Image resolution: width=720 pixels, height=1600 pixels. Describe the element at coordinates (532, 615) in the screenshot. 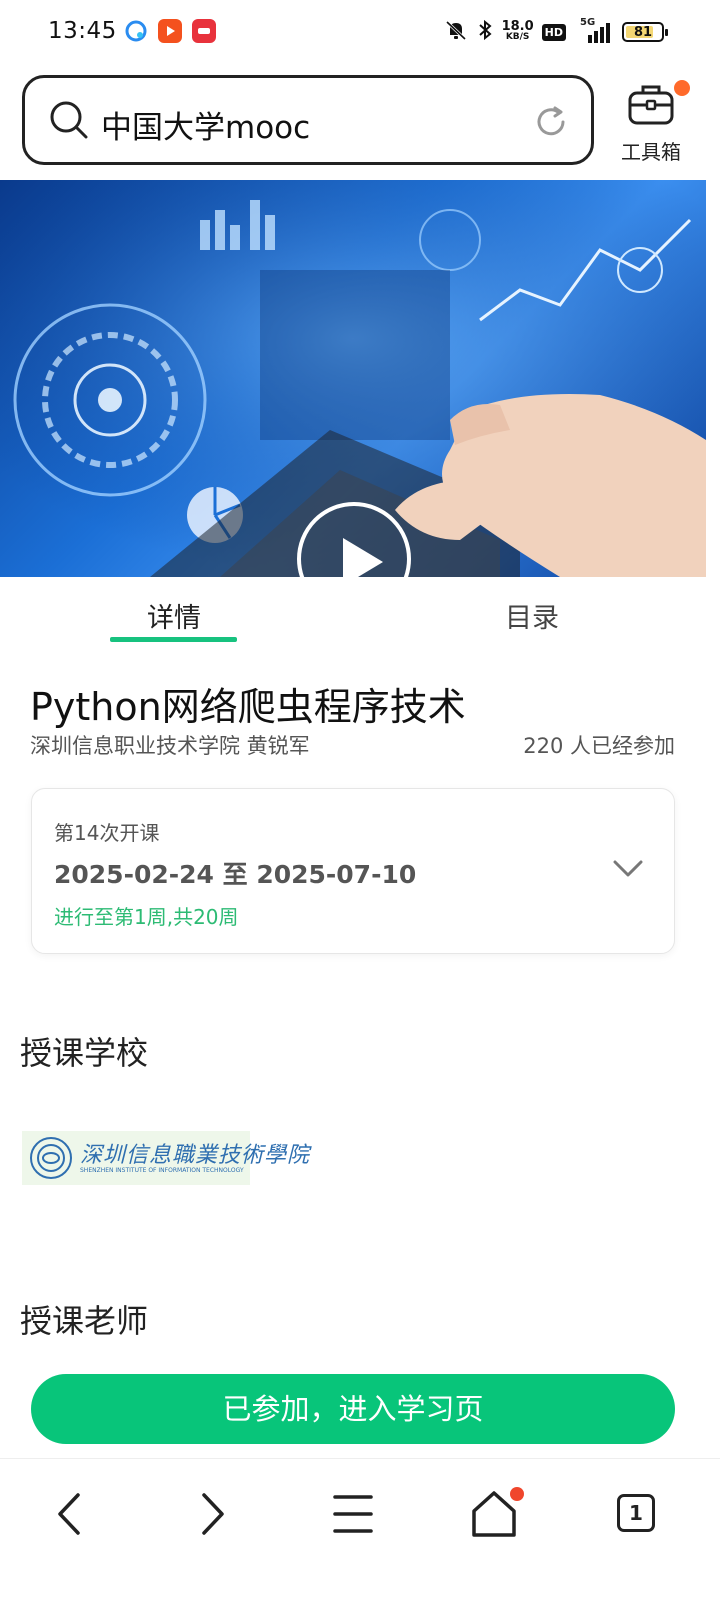

I see `tab-catalog: 目录` at that location.